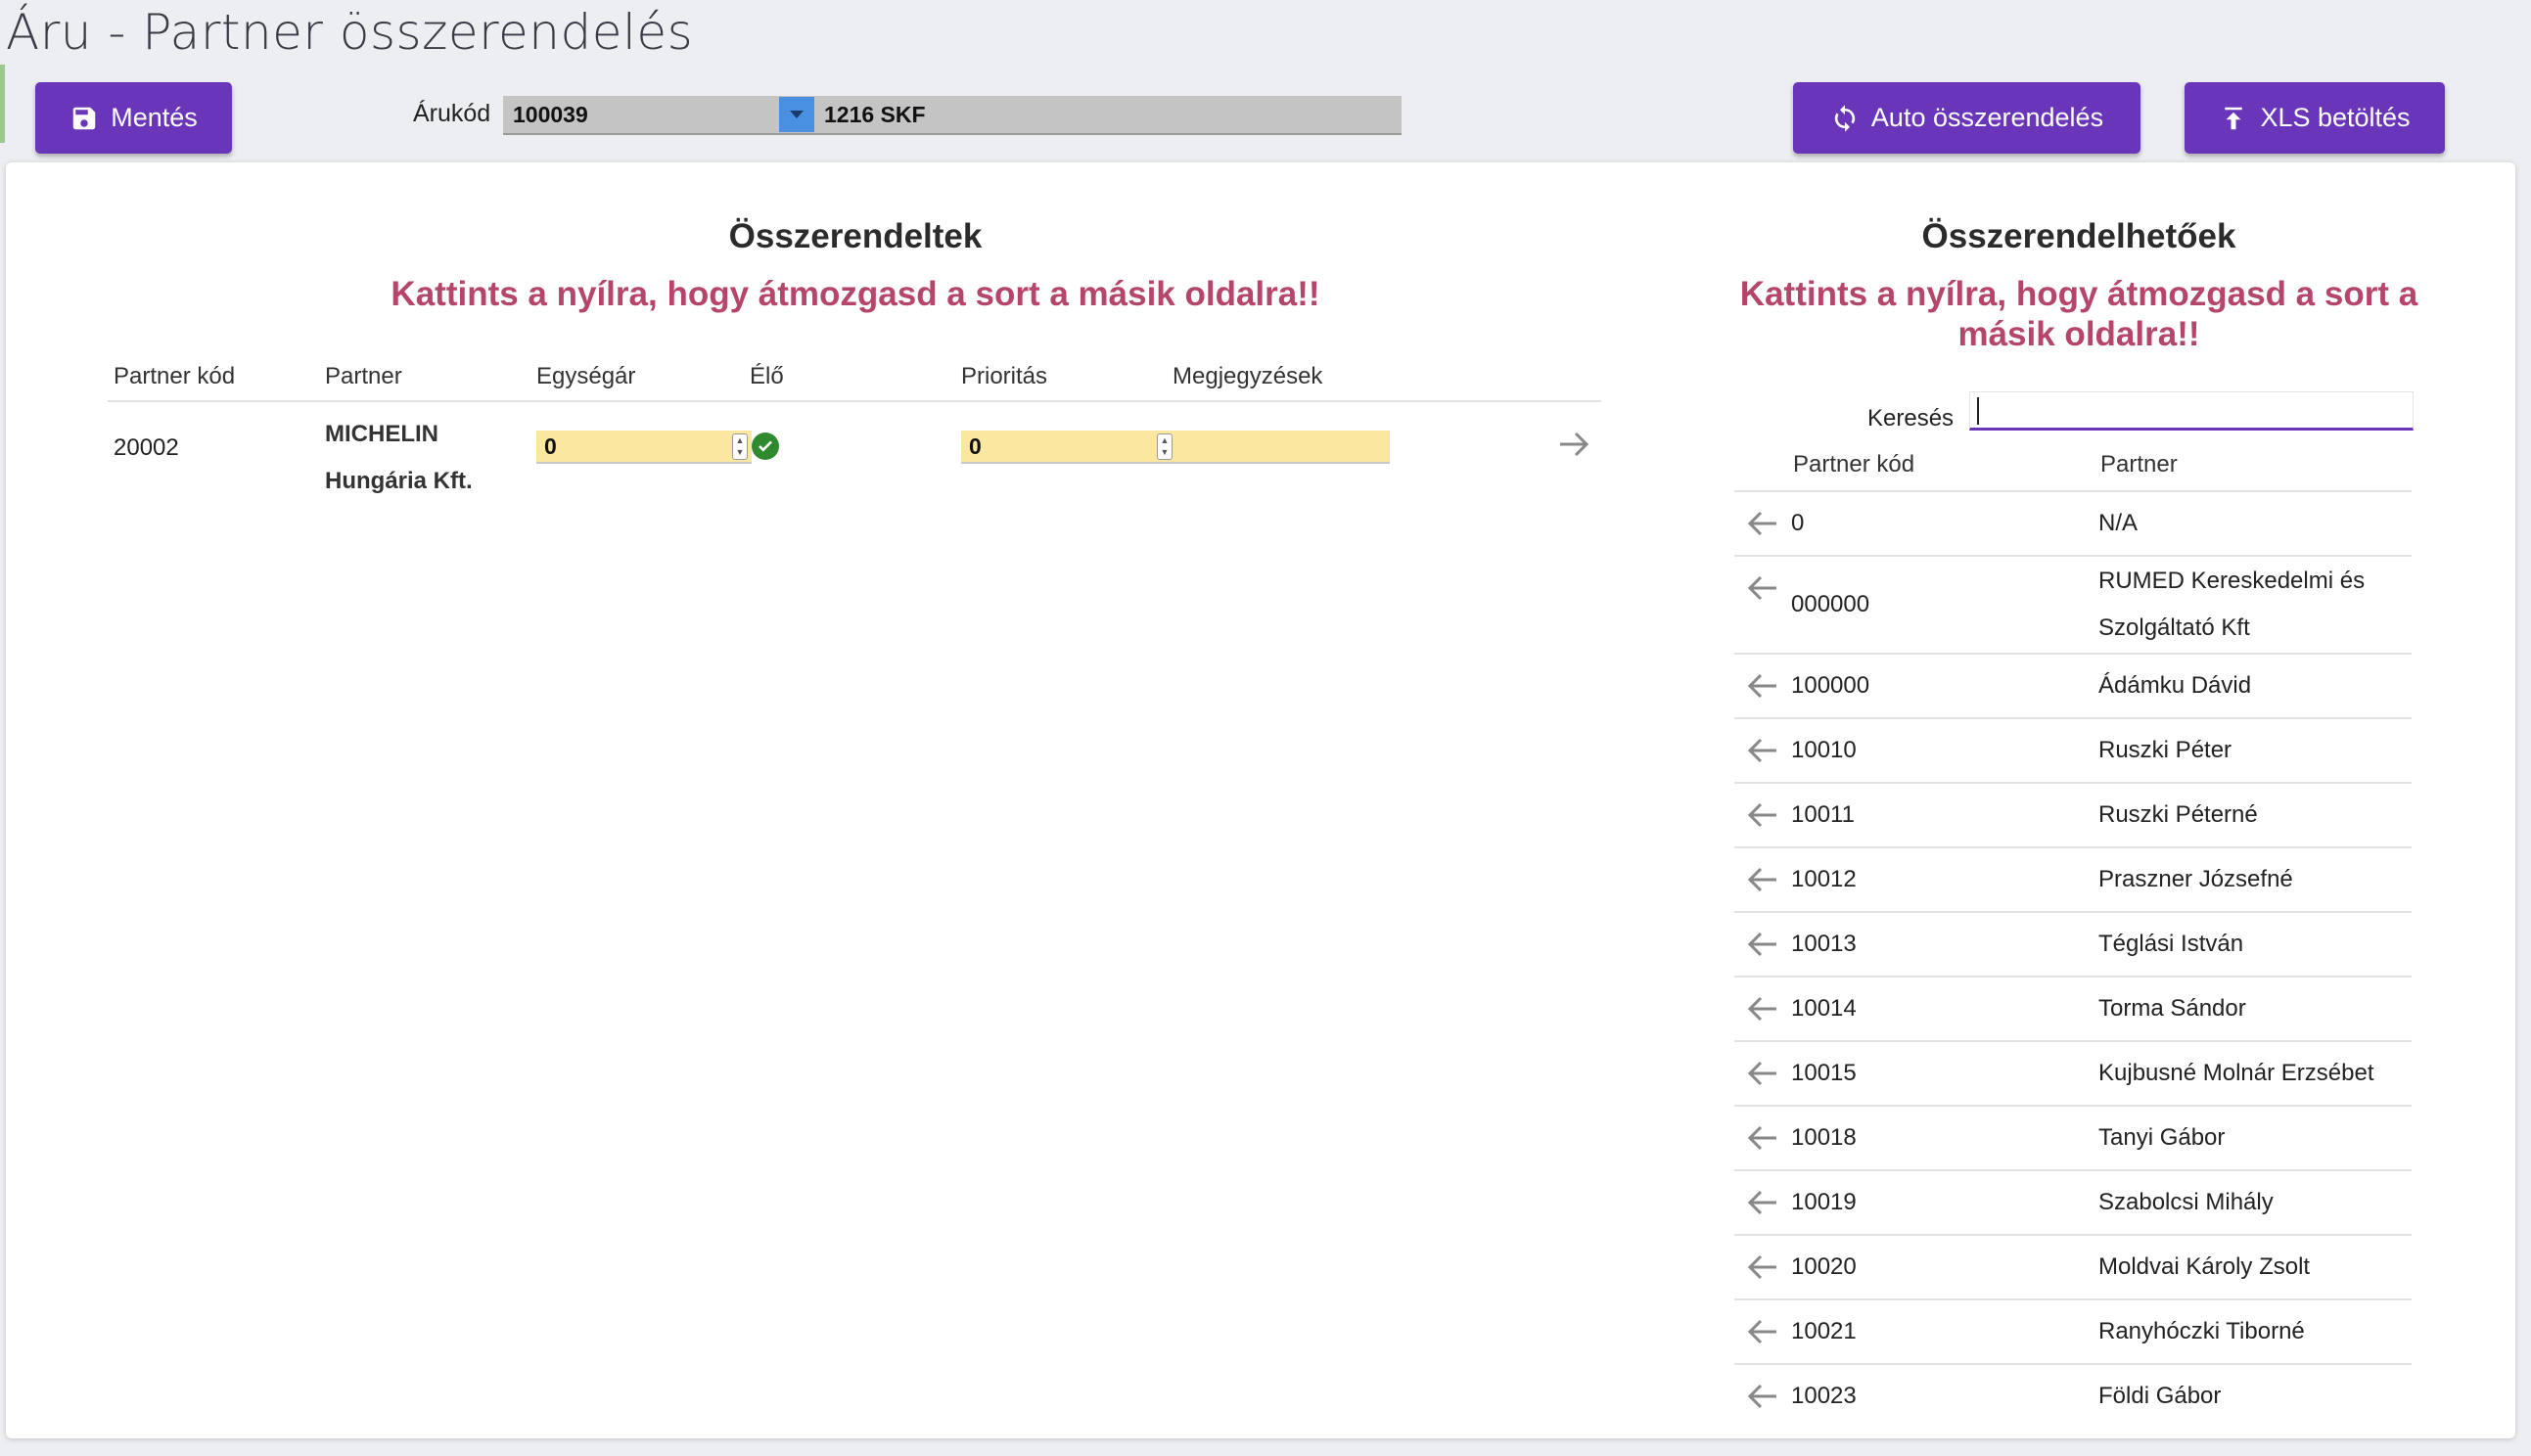  What do you see at coordinates (1854, 464) in the screenshot?
I see `available-col-header-code: Partner kód` at bounding box center [1854, 464].